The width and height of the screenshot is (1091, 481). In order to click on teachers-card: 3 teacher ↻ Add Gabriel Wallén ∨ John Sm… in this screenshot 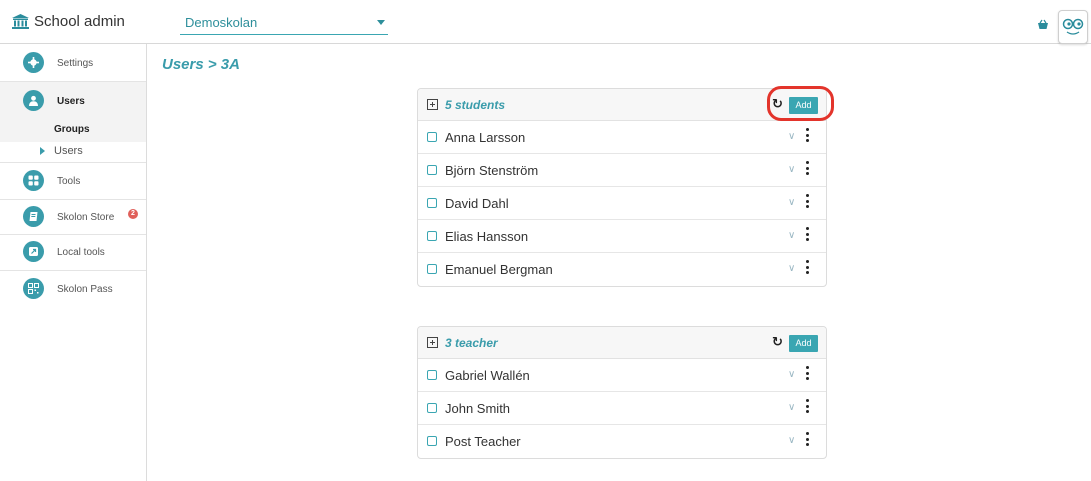, I will do `click(622, 392)`.